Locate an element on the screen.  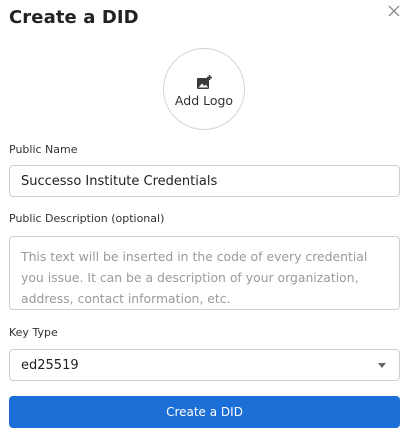
close-button is located at coordinates (394, 11).